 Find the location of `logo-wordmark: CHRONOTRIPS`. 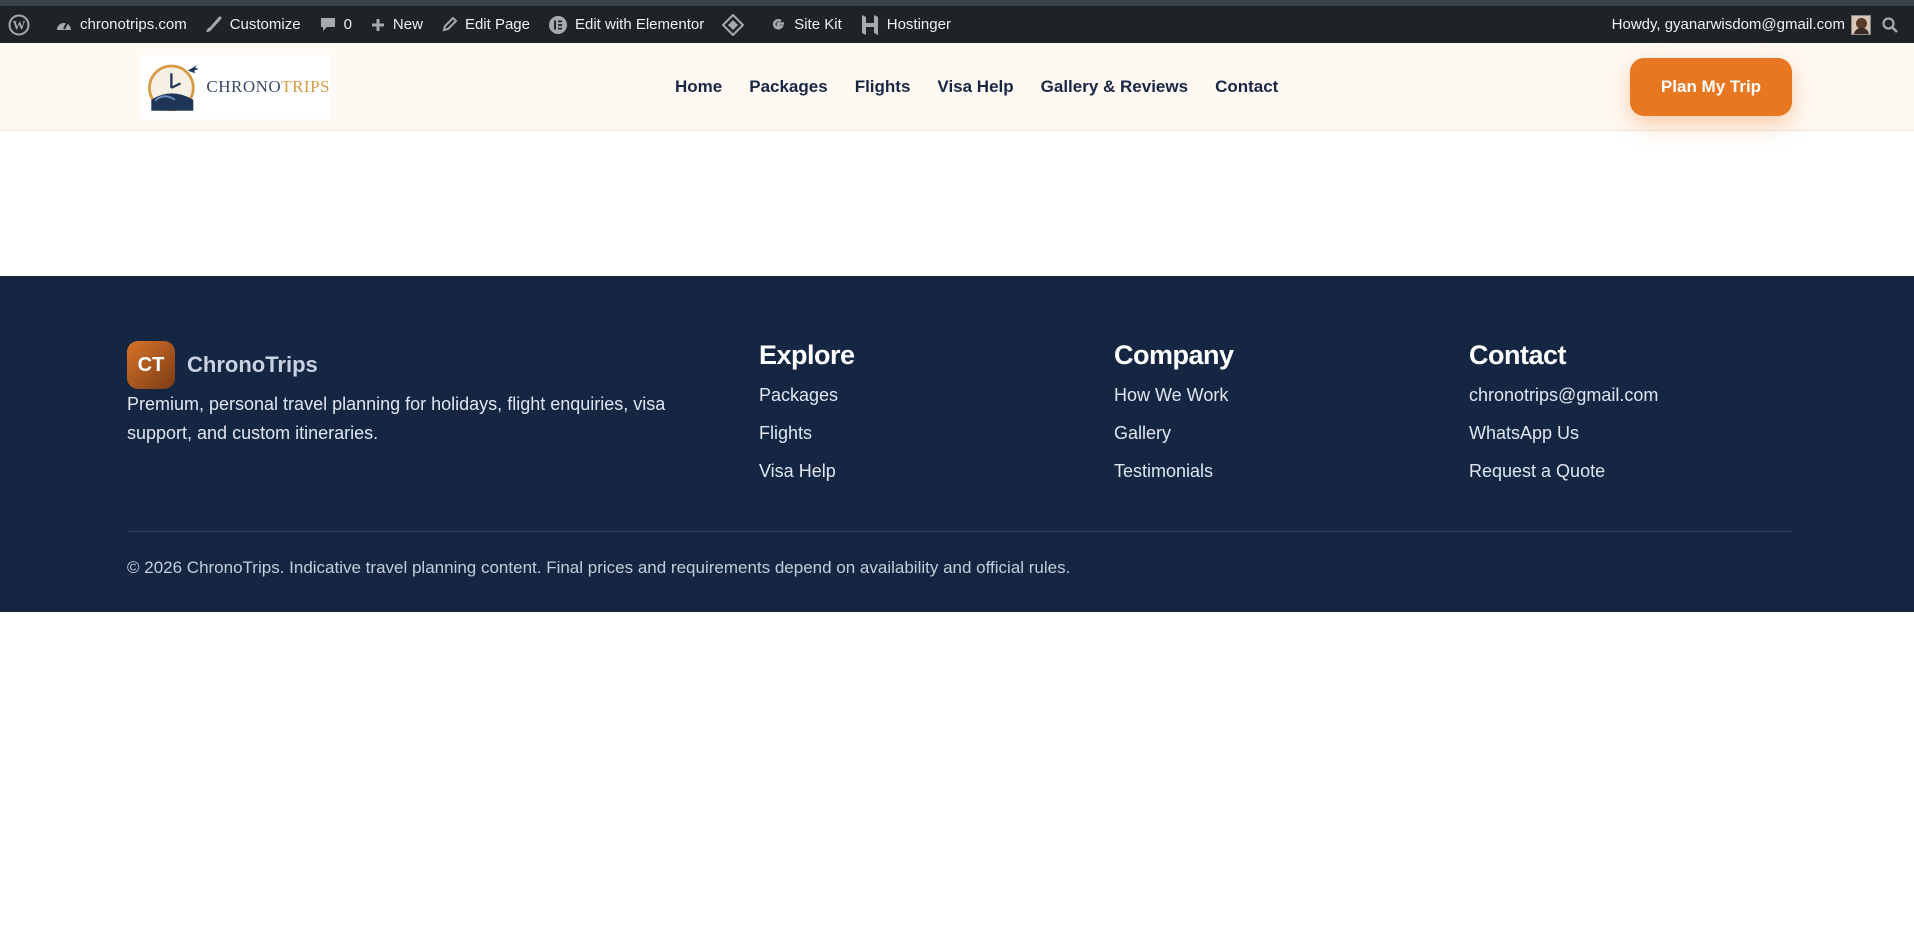

logo-wordmark: CHRONOTRIPS is located at coordinates (268, 87).